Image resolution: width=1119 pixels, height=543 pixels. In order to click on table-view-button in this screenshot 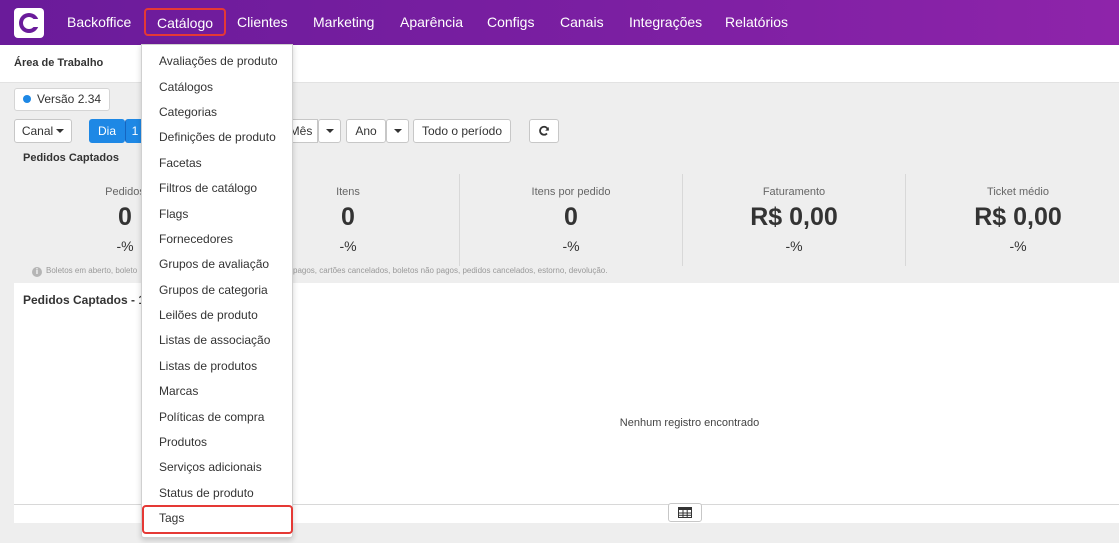, I will do `click(685, 512)`.